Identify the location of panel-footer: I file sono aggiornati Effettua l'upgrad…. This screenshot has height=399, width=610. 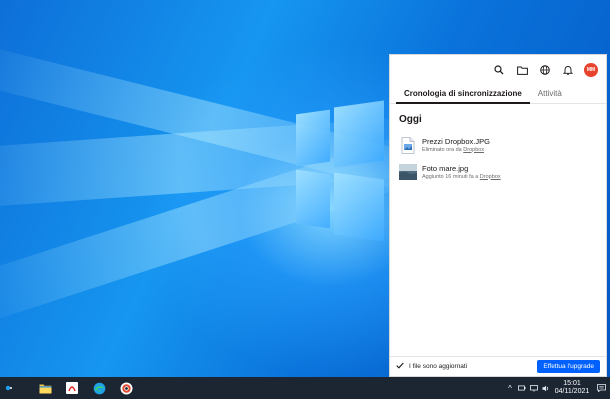
(498, 366).